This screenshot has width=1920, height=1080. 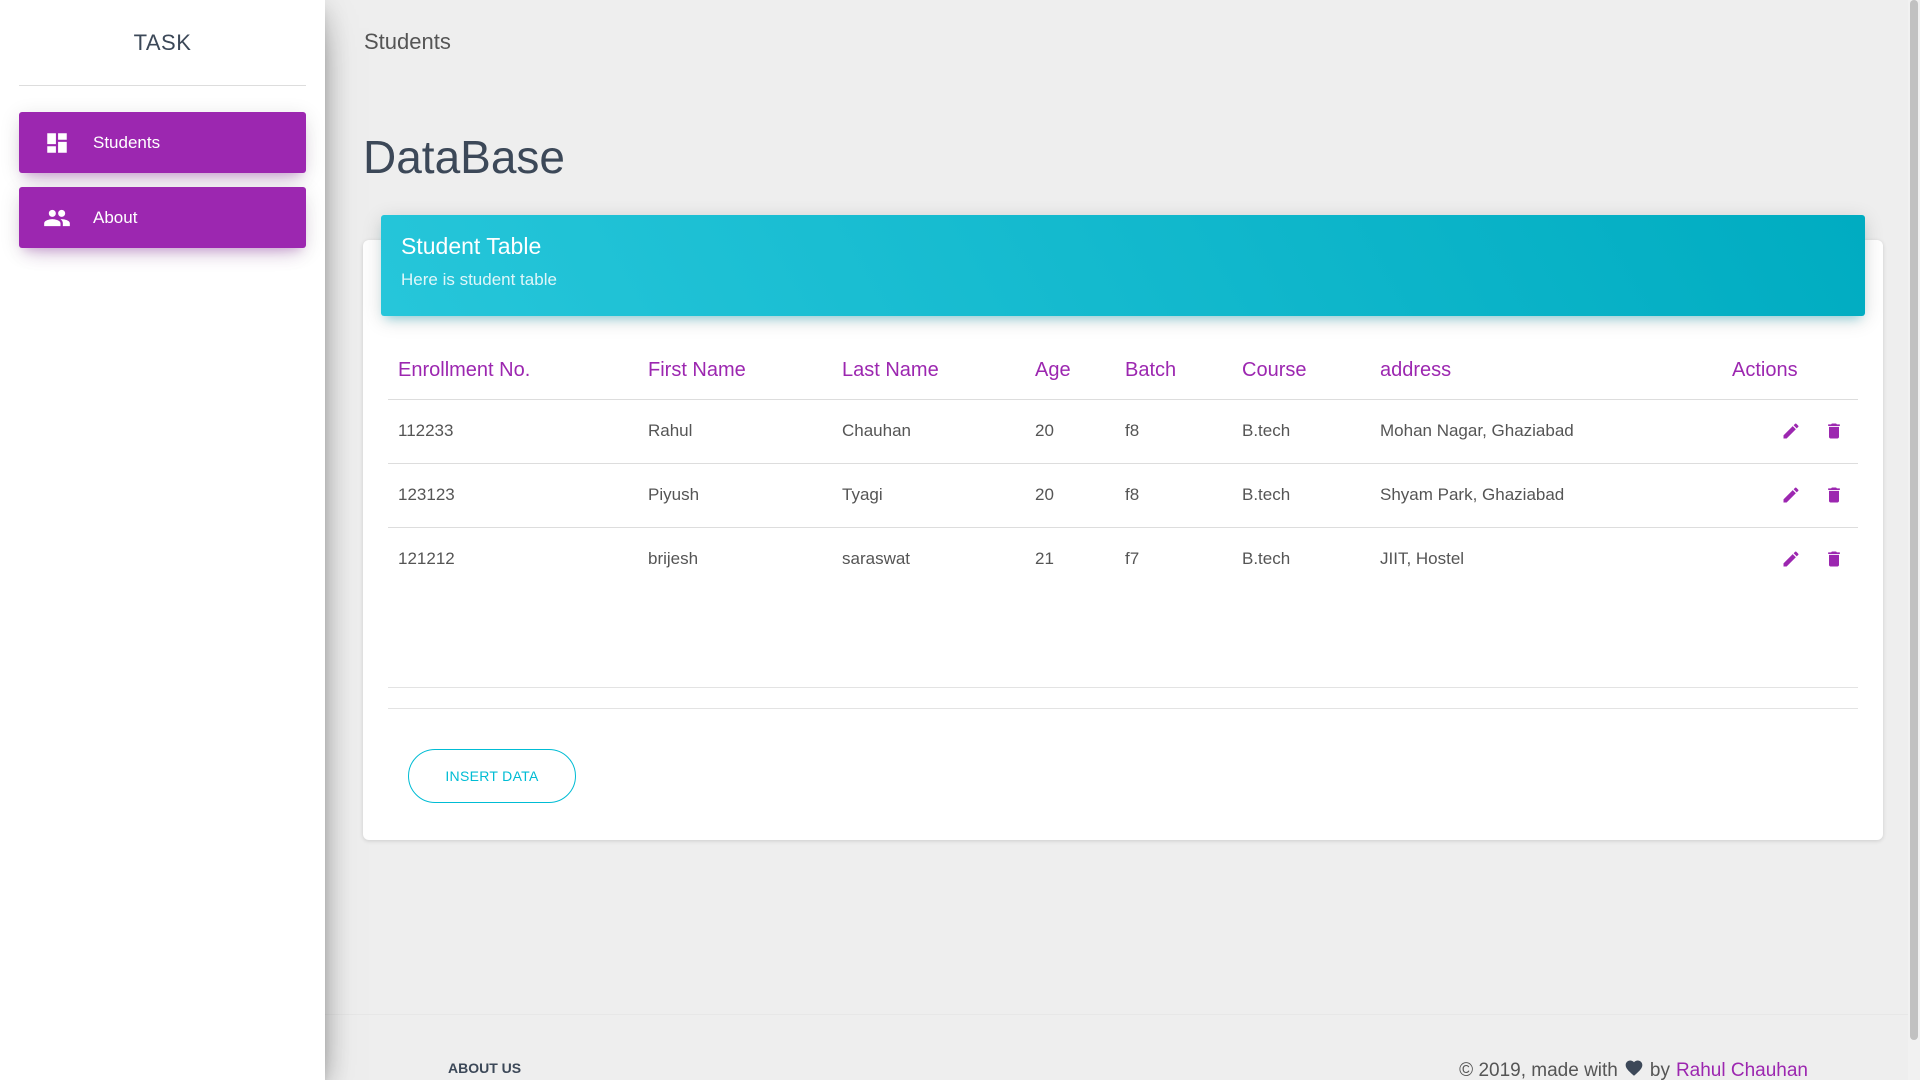 What do you see at coordinates (928, 431) in the screenshot?
I see `table-cell: Chauhan` at bounding box center [928, 431].